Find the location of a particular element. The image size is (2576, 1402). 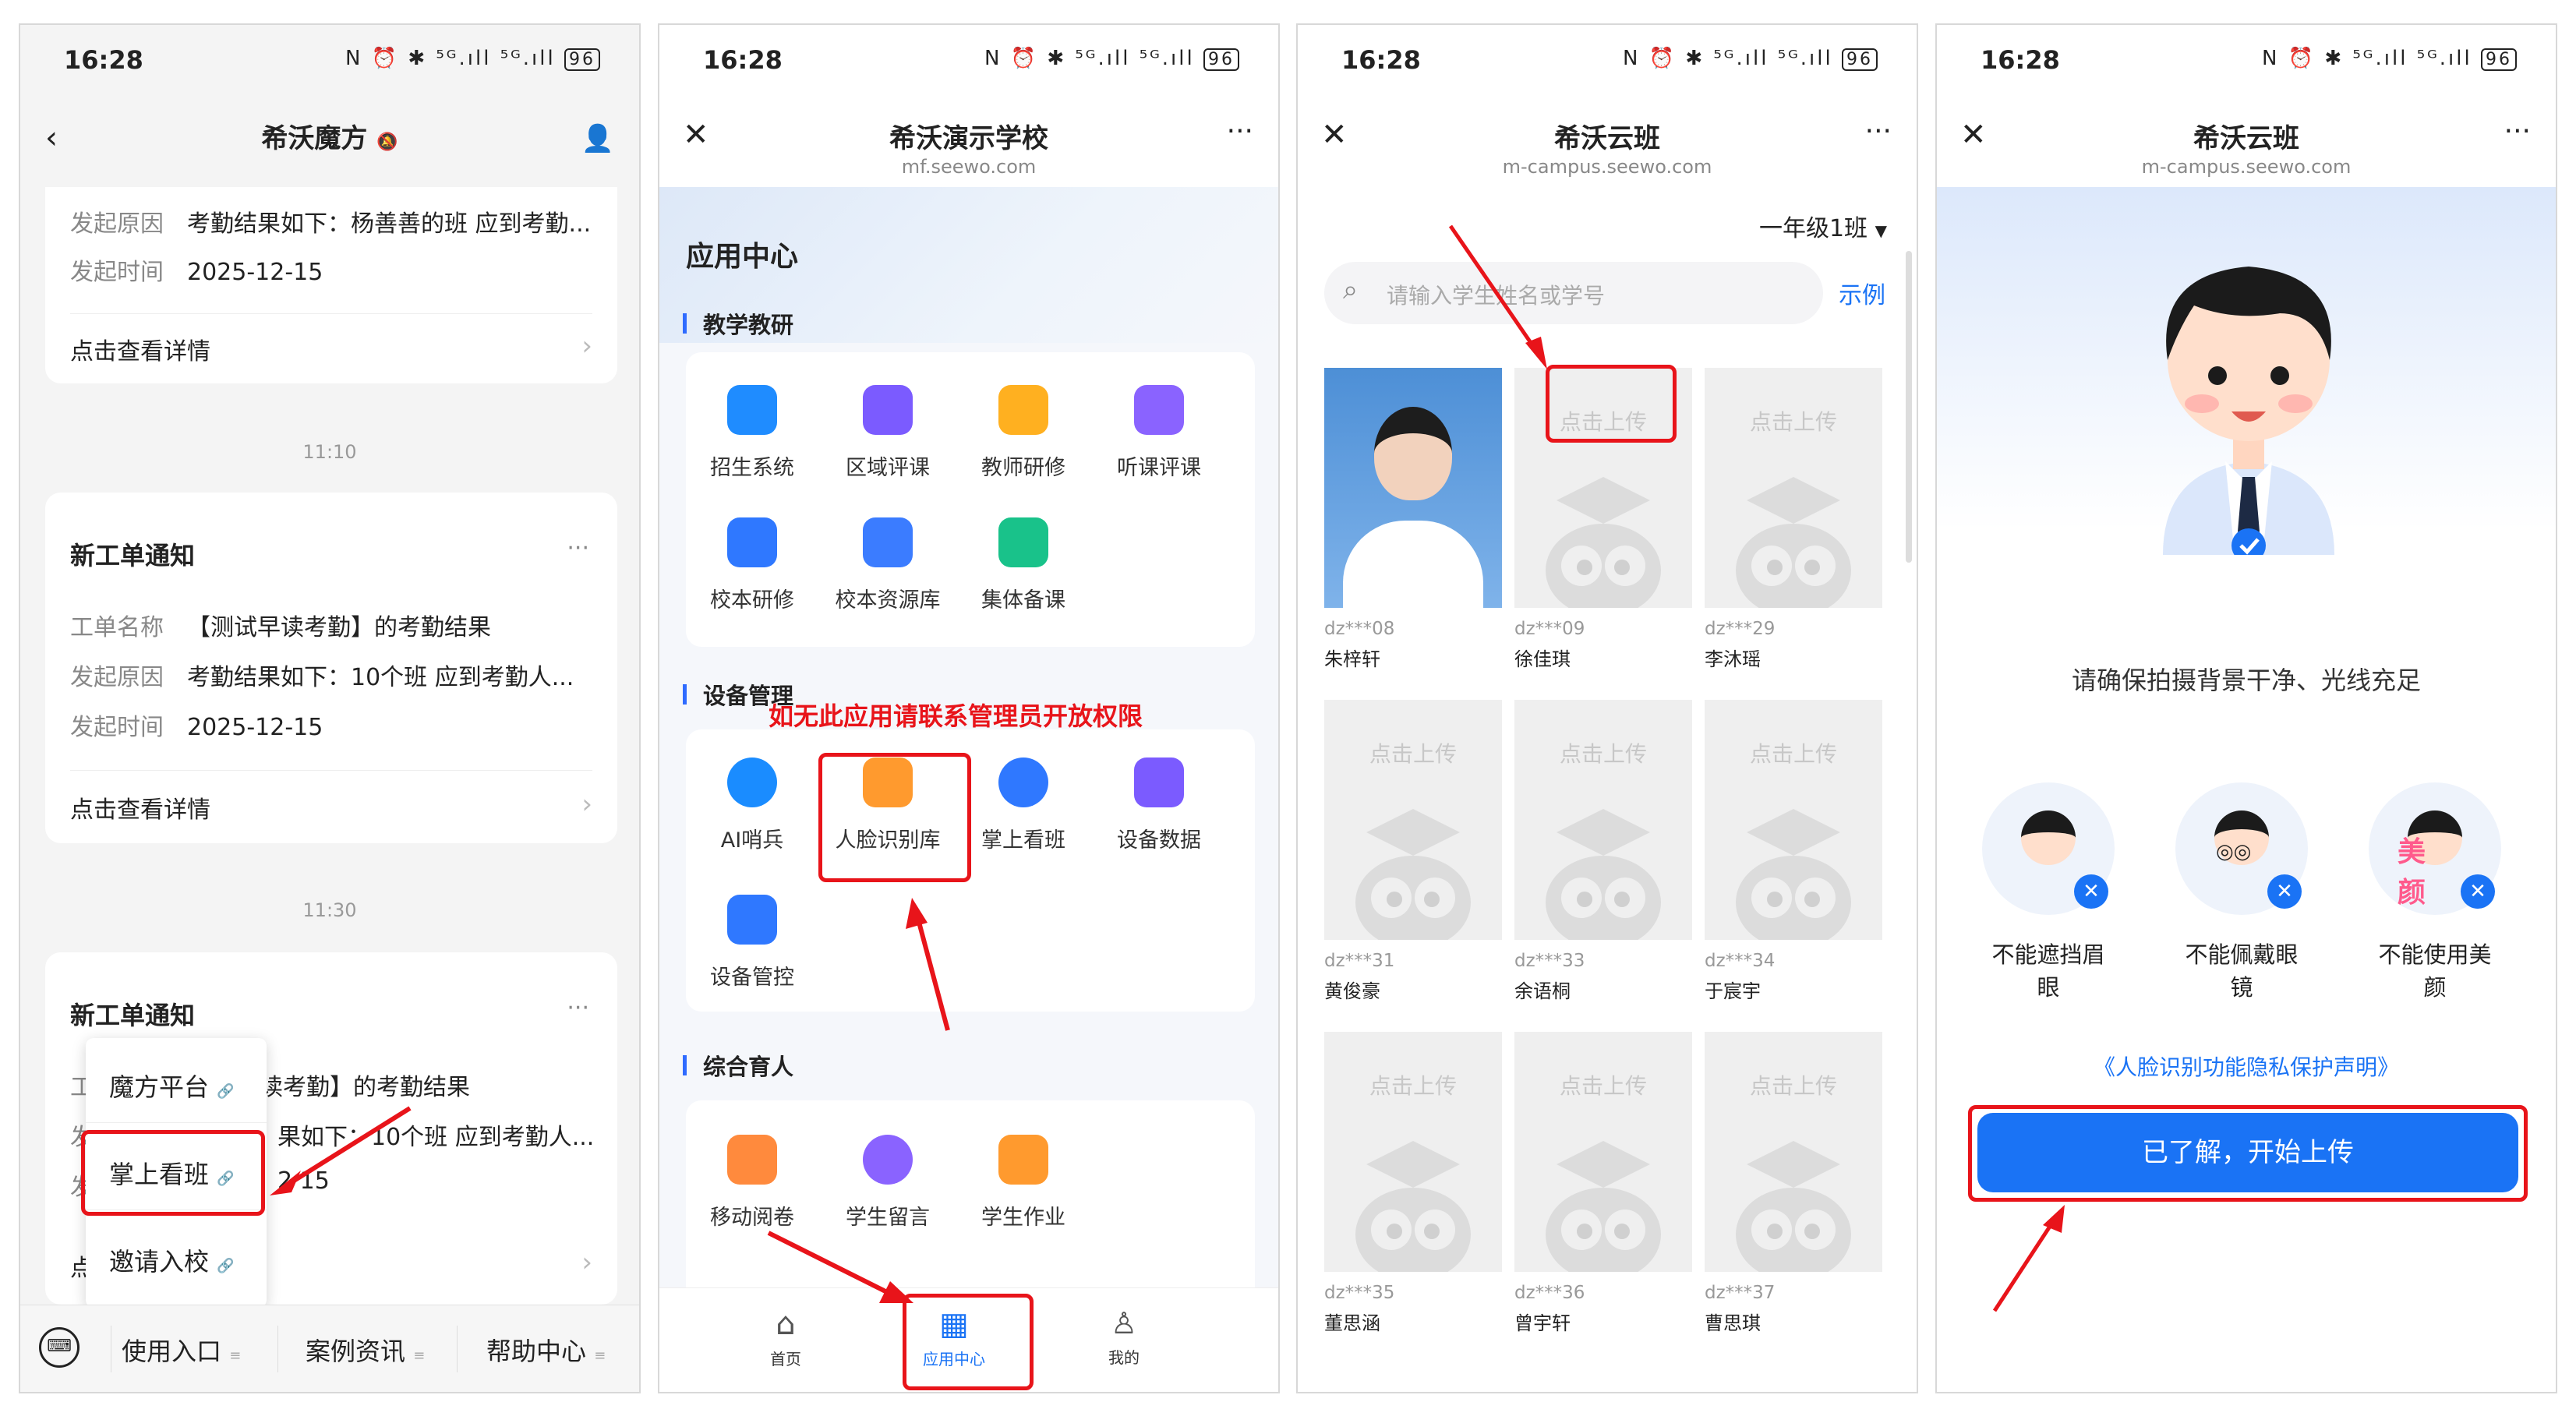

user-icon: ♙ is located at coordinates (1124, 1323).